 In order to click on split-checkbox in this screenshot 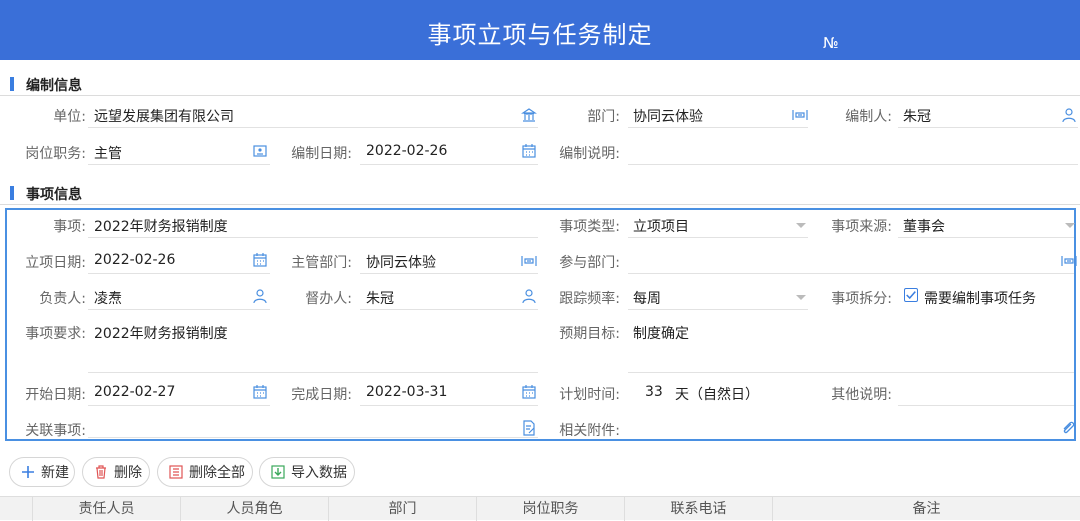, I will do `click(911, 295)`.